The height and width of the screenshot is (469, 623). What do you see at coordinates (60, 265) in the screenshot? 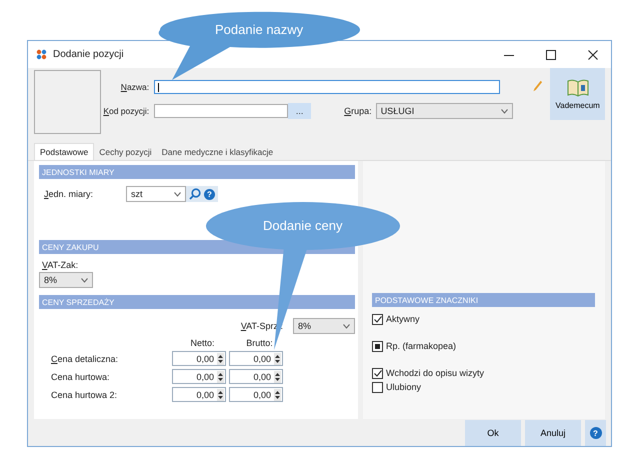
I see `field-label: VAT-Zak:` at bounding box center [60, 265].